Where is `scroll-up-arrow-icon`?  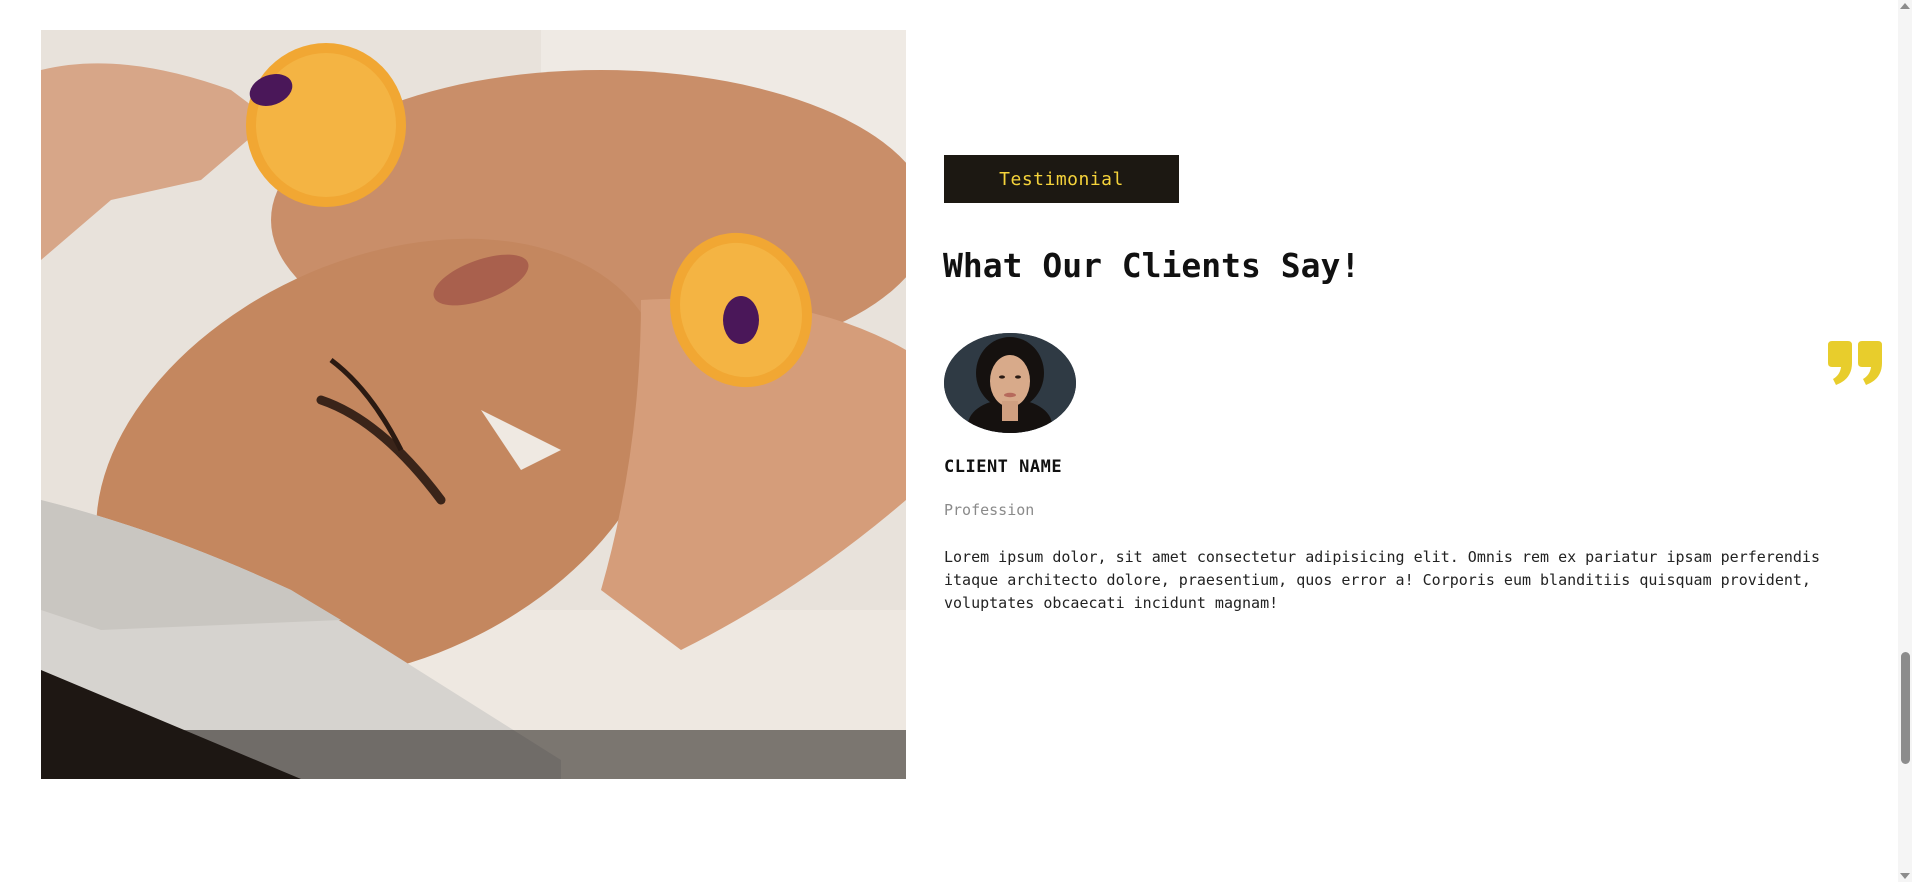 scroll-up-arrow-icon is located at coordinates (1905, 6).